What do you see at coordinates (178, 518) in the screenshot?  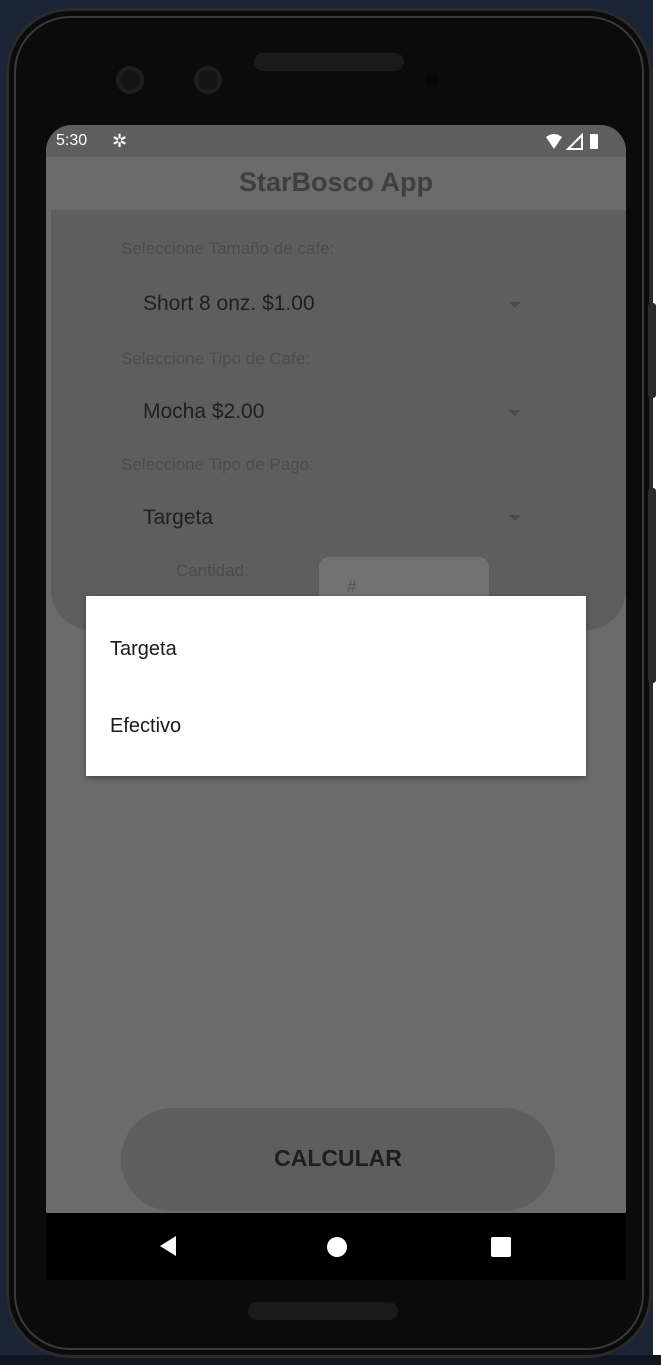 I see `payment-type-spinner-value: Targeta` at bounding box center [178, 518].